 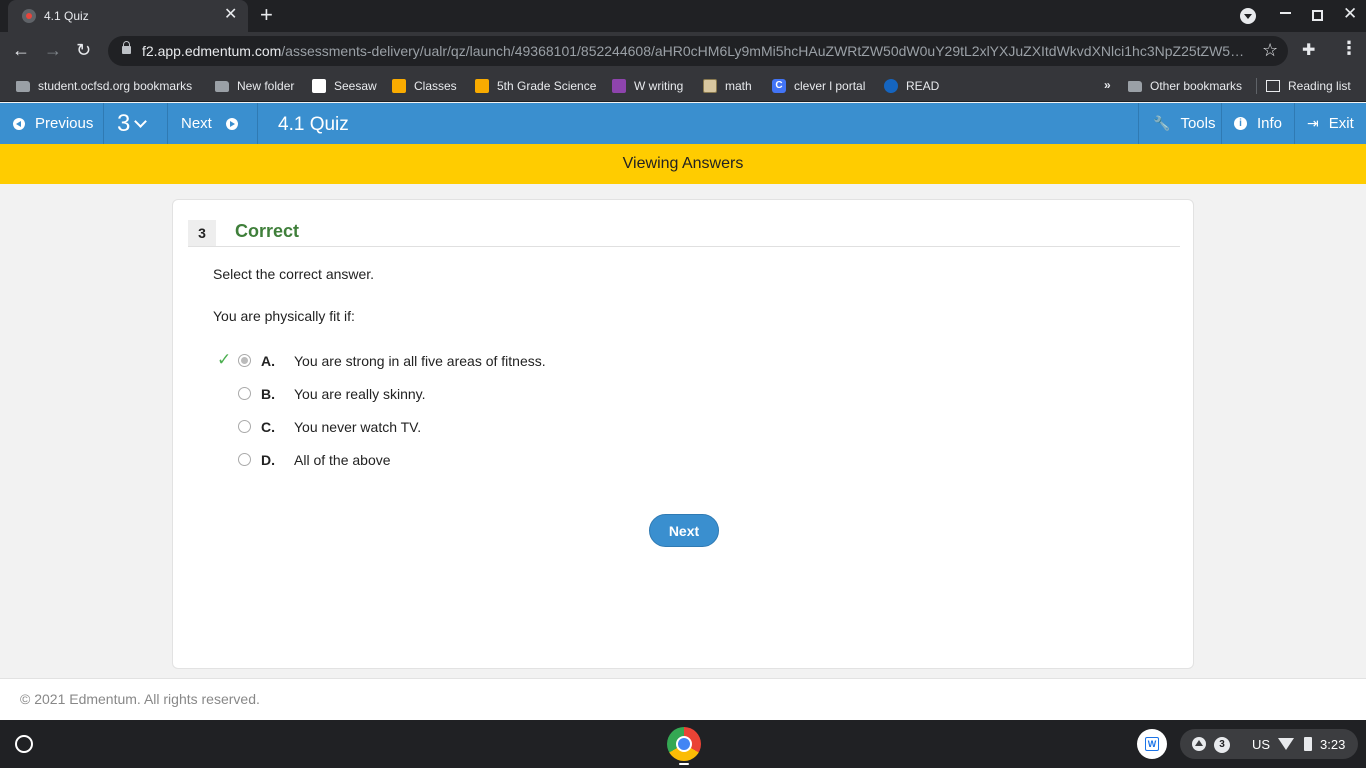 What do you see at coordinates (1222, 745) in the screenshot?
I see `notification-badge: 3` at bounding box center [1222, 745].